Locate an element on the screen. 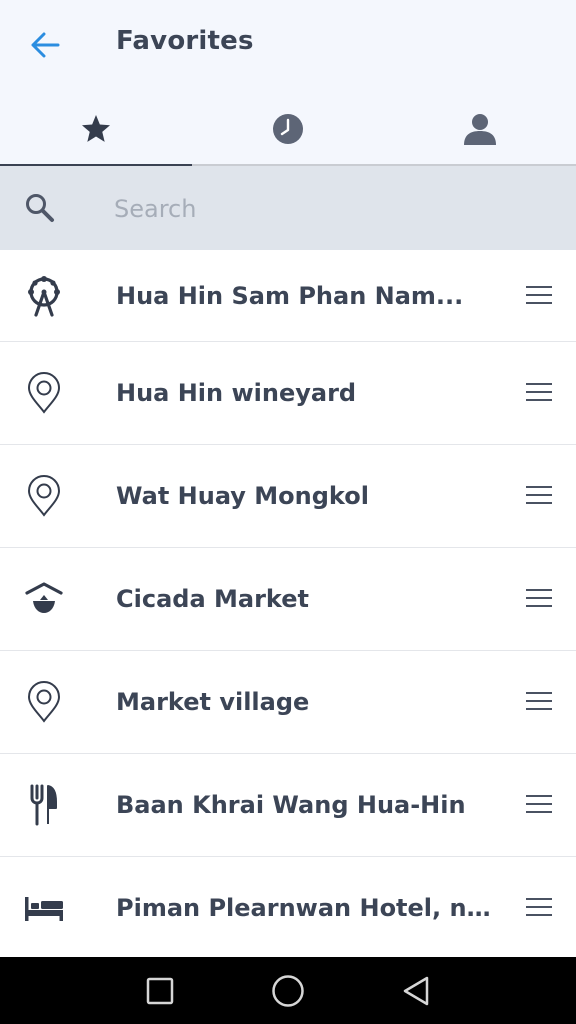 This screenshot has height=1024, width=576. place-name: Cicada Market is located at coordinates (212, 599).